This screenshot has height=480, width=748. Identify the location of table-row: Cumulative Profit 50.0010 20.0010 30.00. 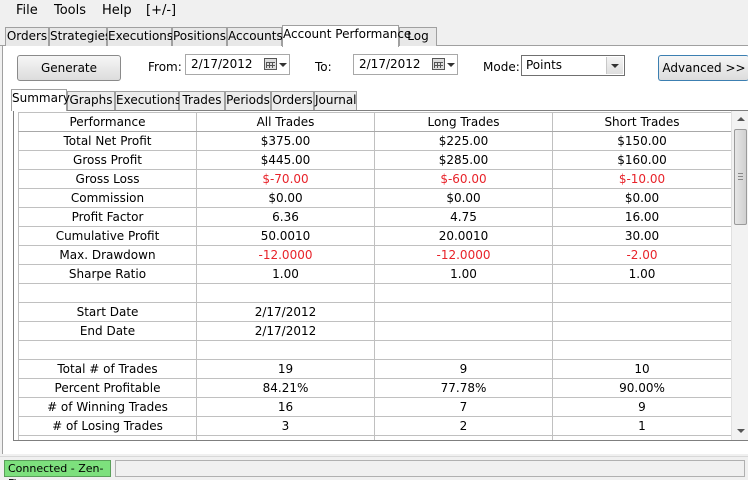
(375, 236).